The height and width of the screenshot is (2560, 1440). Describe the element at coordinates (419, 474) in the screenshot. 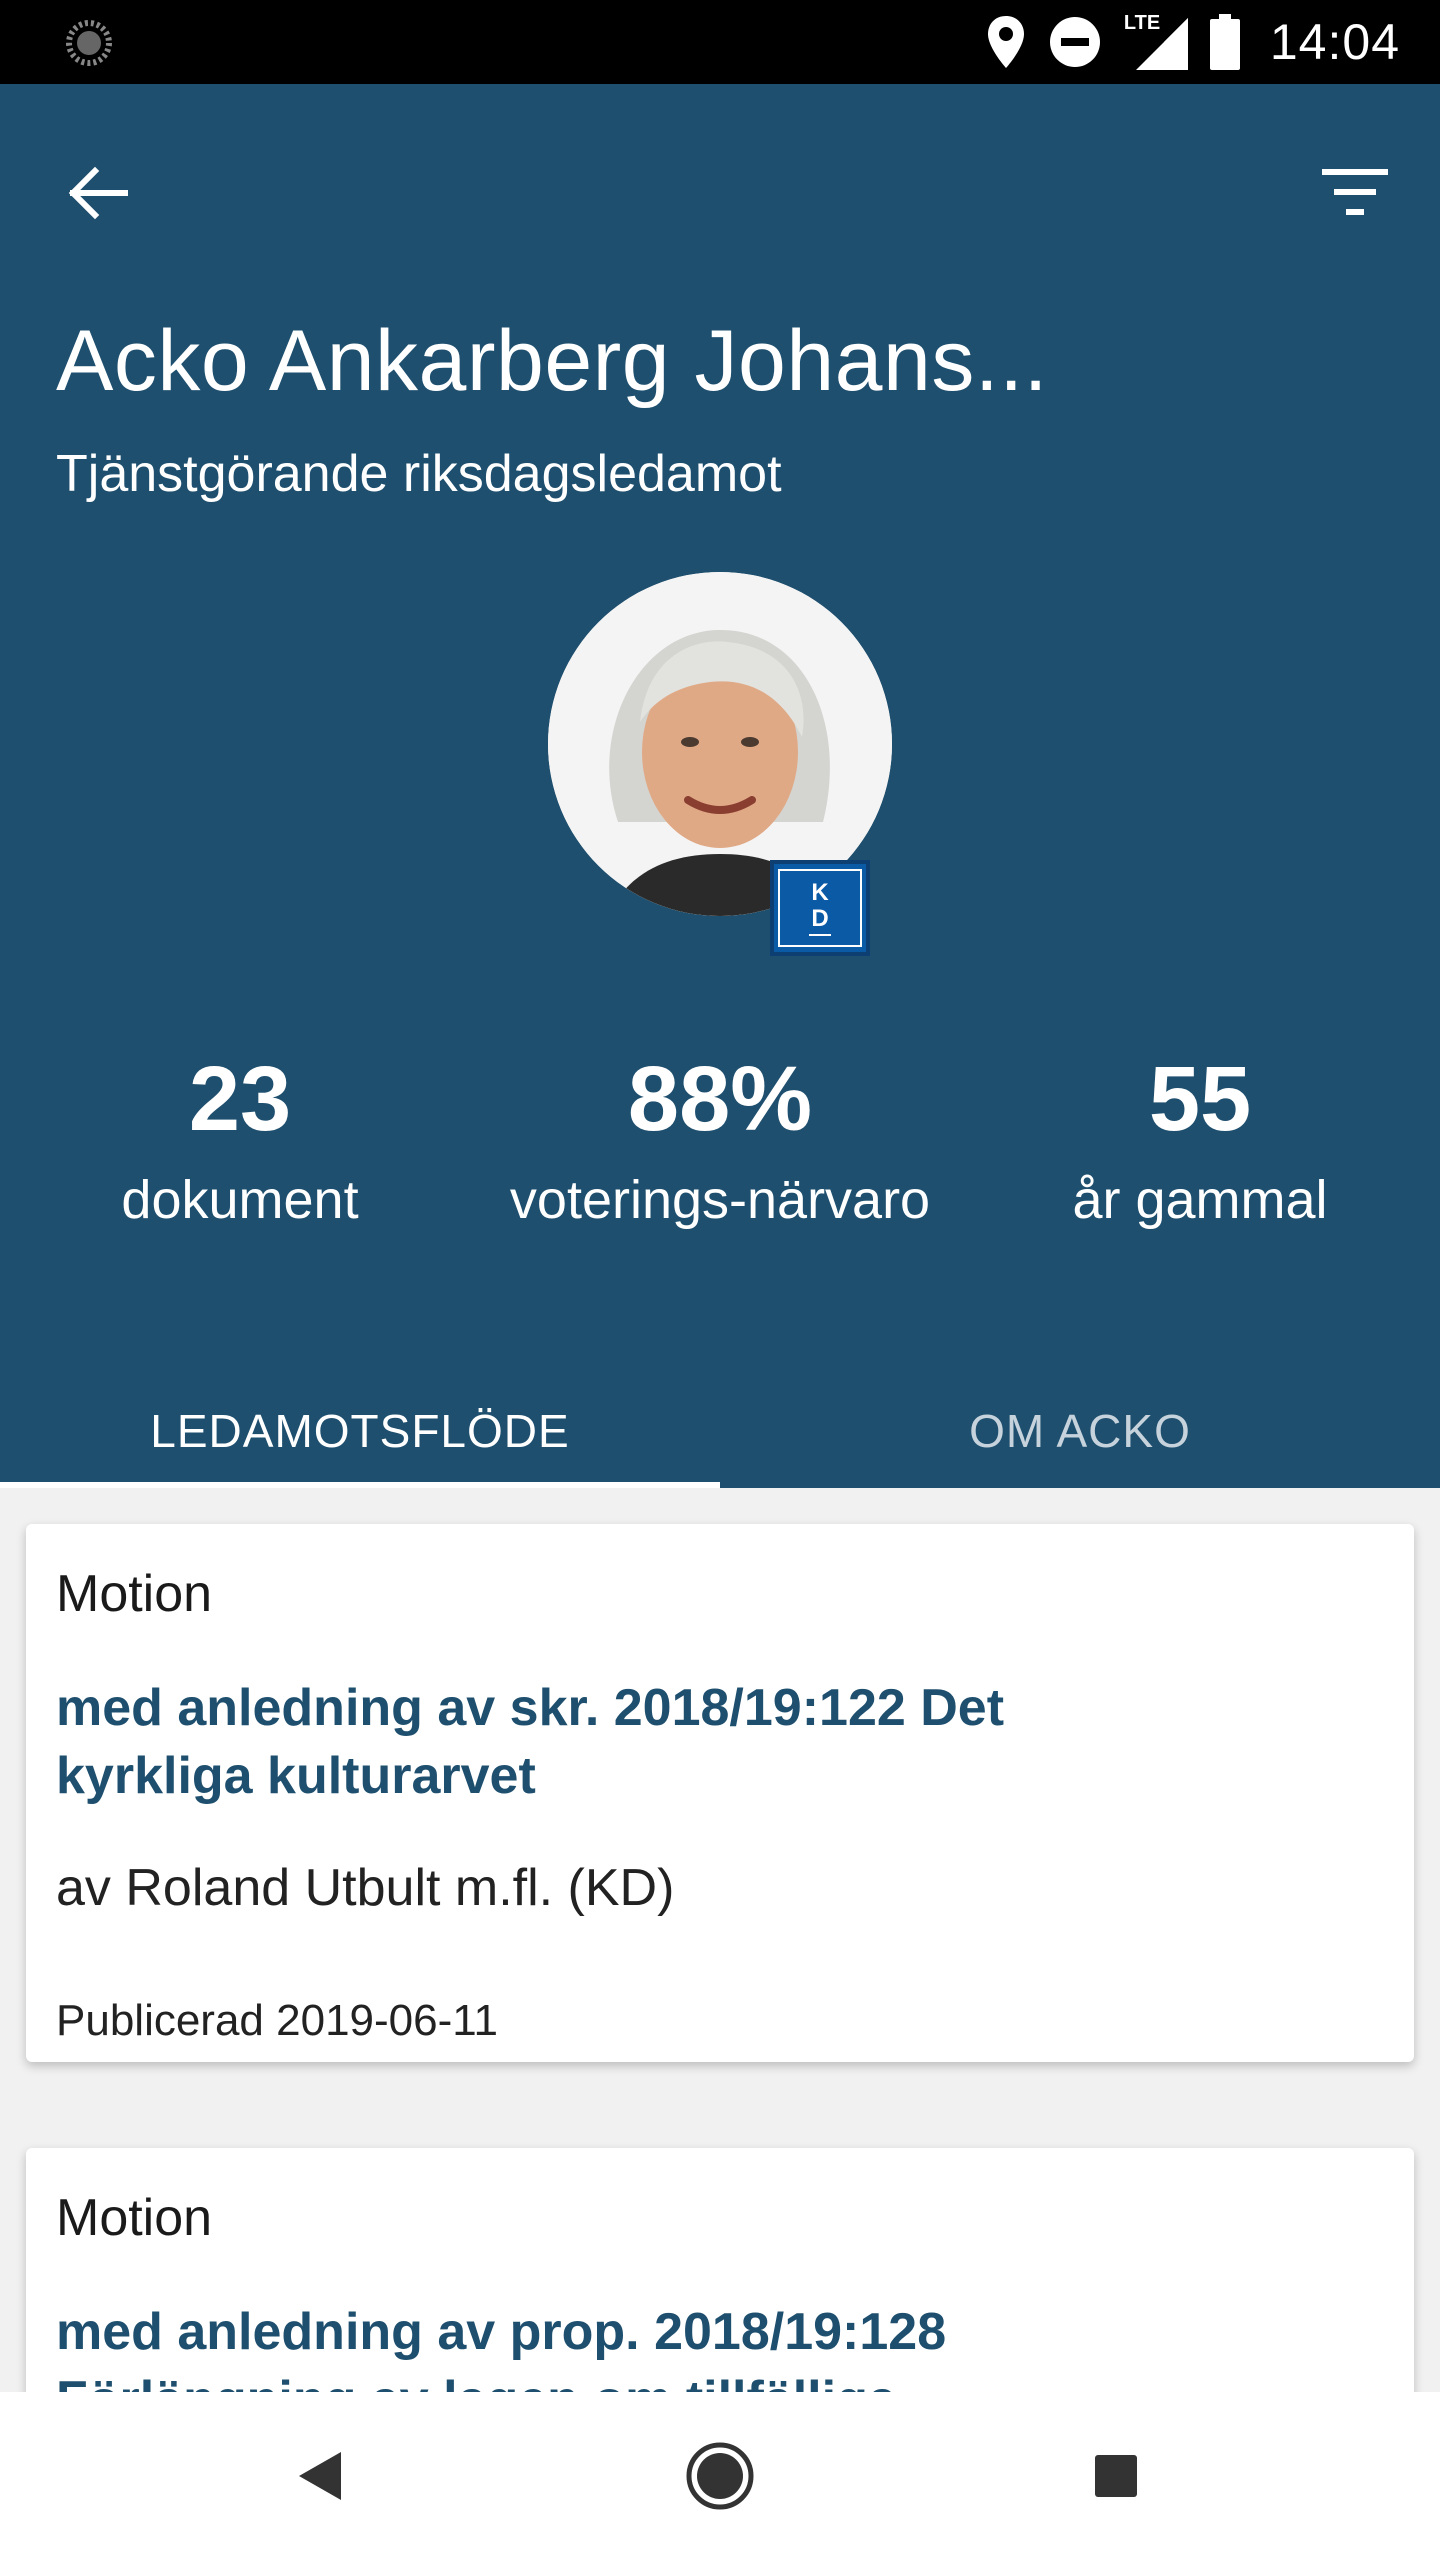

I see `member-role: Tjänstgörande riksdagsledamot` at that location.